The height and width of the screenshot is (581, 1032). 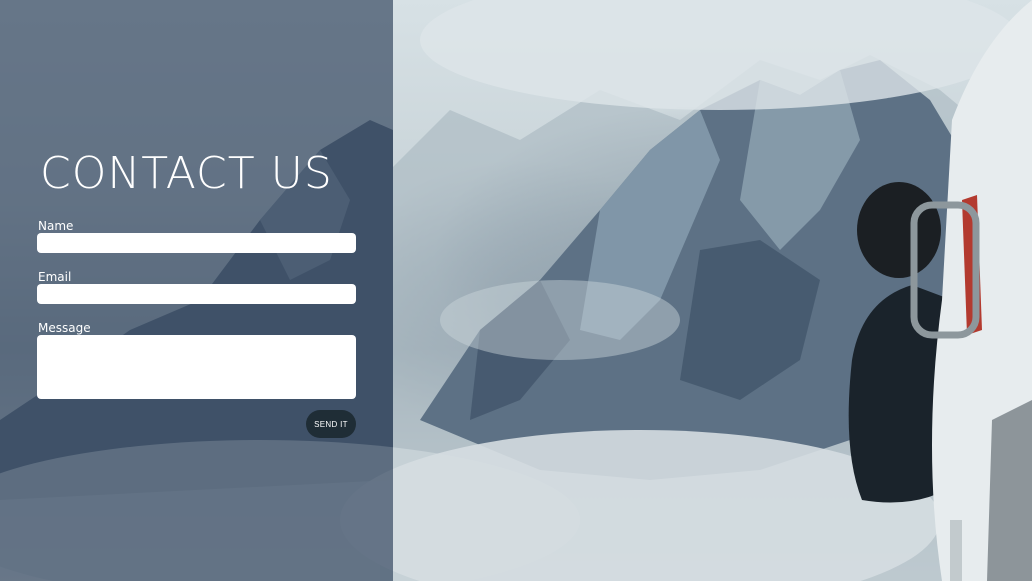 I want to click on send-button: SEND IT, so click(x=331, y=424).